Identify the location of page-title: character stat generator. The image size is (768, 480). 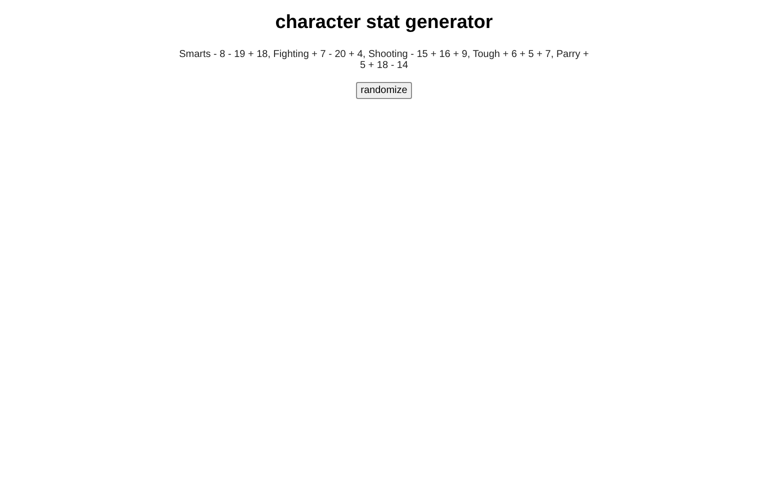
(384, 23).